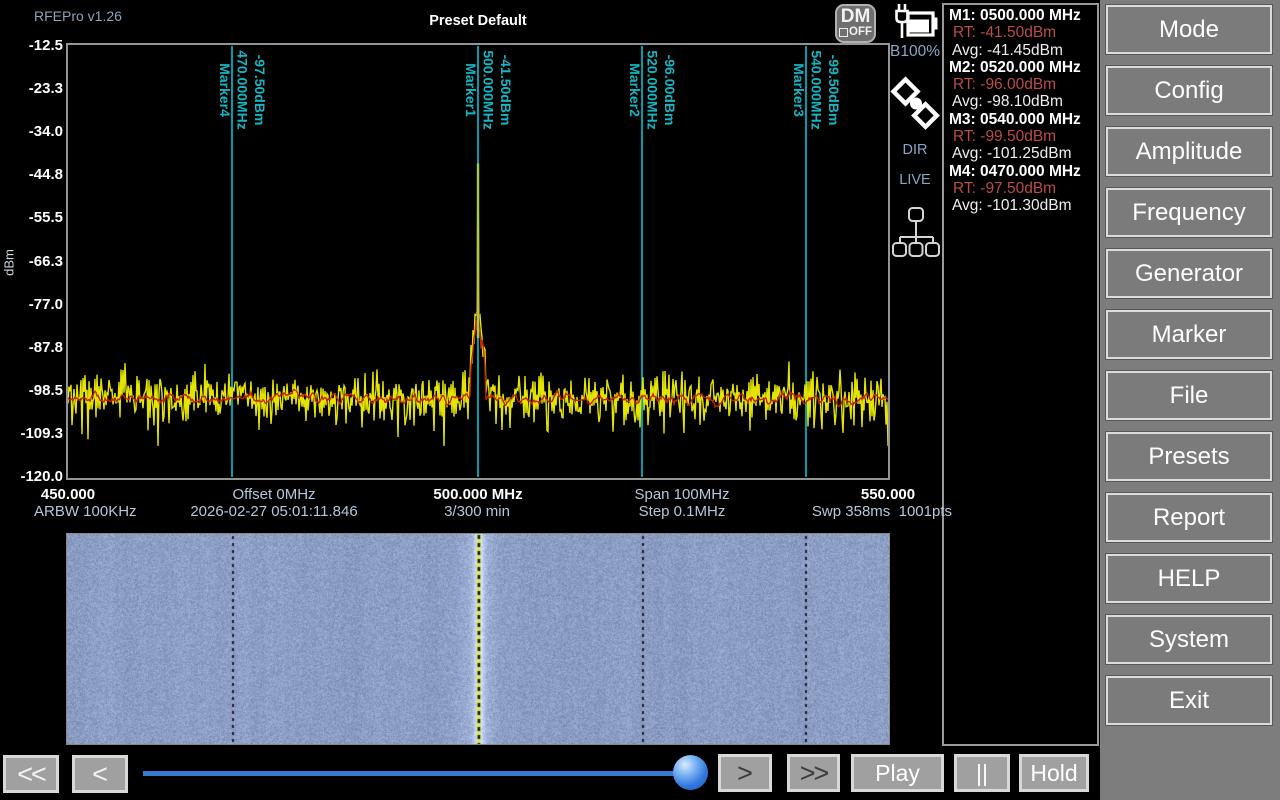  Describe the element at coordinates (670, 90) in the screenshot. I see `svg-text: -96.00dBm` at that location.